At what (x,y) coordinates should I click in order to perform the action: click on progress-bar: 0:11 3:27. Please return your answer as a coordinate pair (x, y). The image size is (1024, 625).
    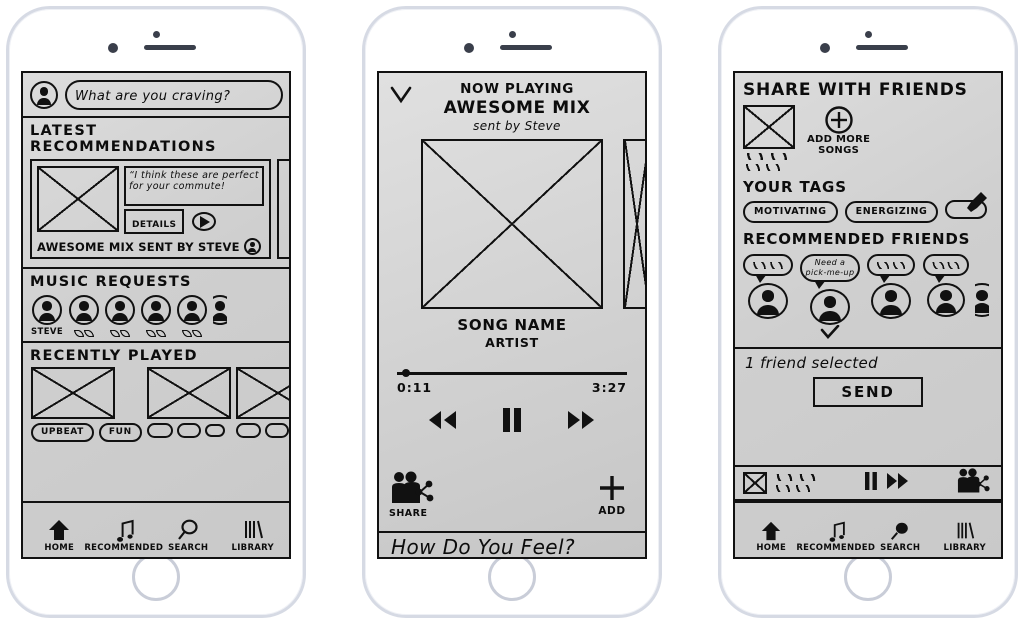
    Looking at the image, I should click on (512, 372).